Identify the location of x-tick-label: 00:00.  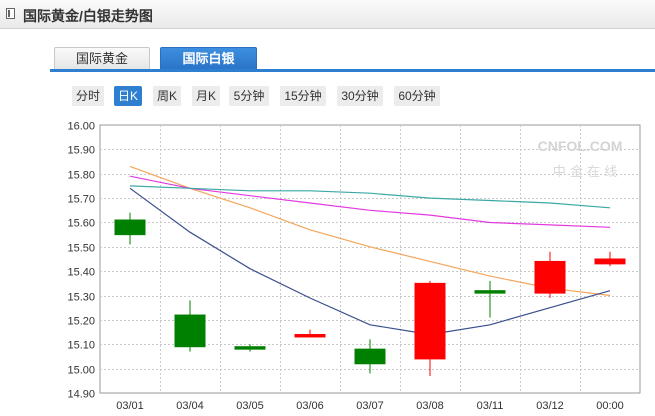
(610, 406).